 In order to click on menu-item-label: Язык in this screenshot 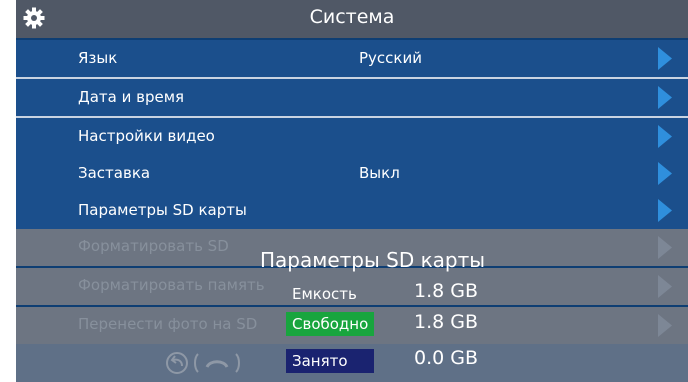, I will do `click(98, 58)`.